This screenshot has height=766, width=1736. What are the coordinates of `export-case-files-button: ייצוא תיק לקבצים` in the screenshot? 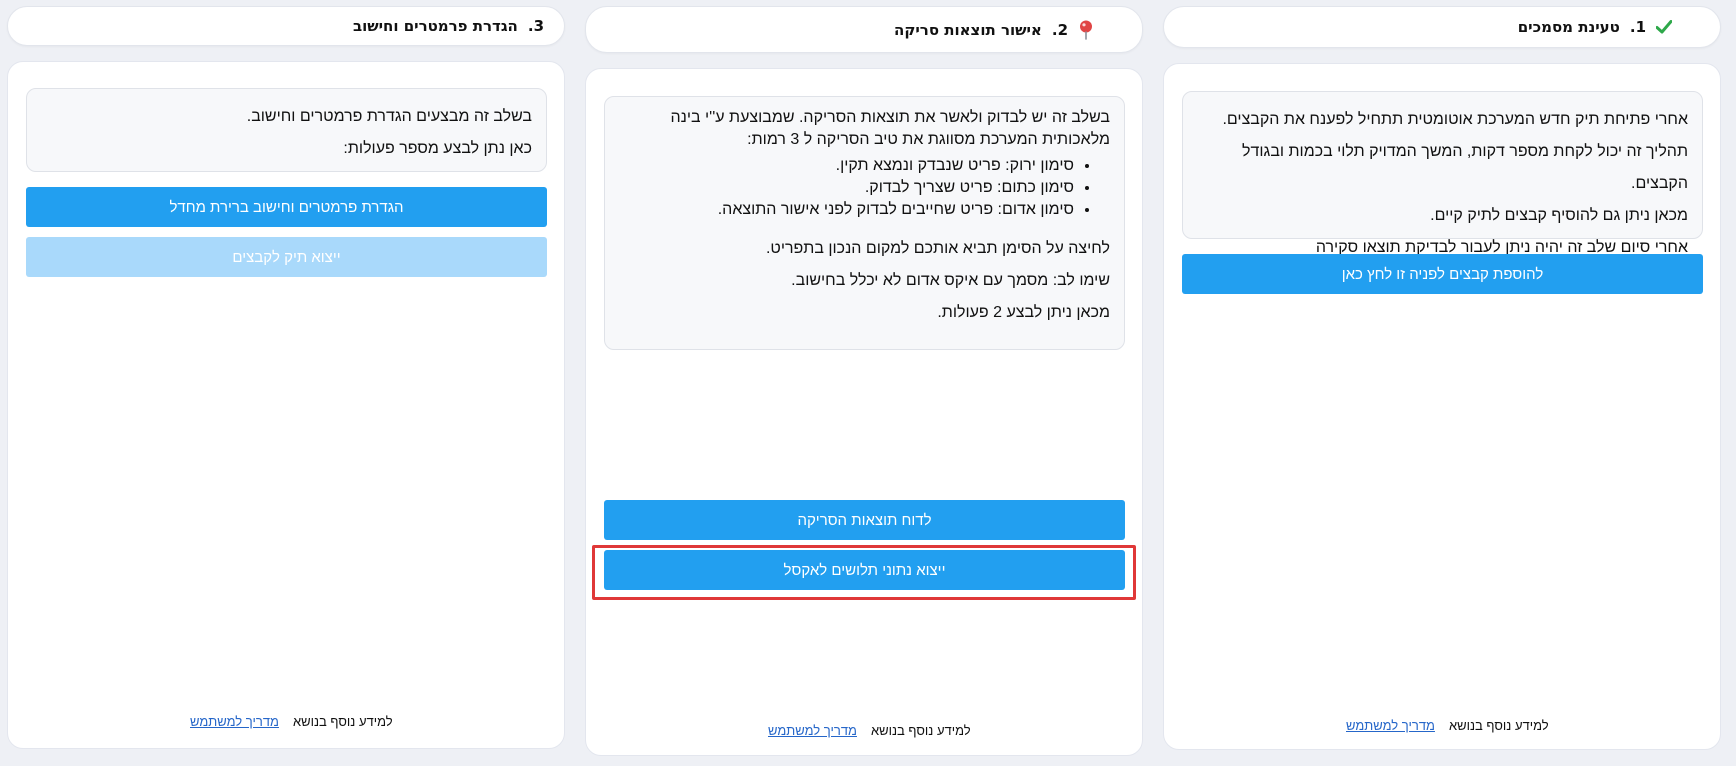 It's located at (286, 257).